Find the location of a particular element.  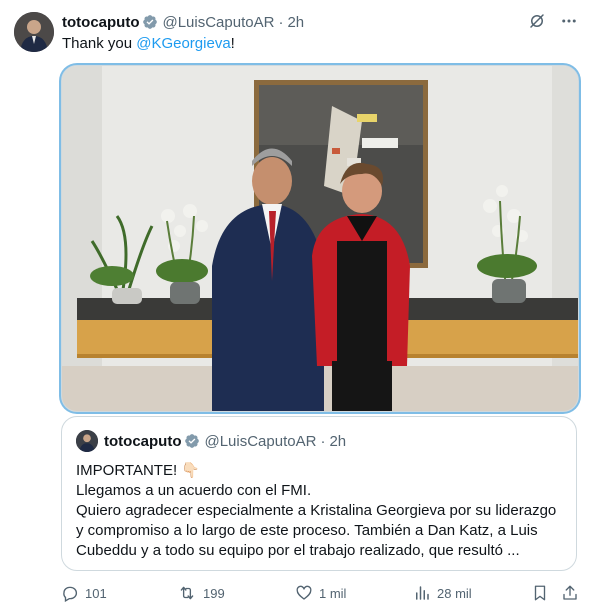

quoted-line: IMPORTANTE! 👇🏻 is located at coordinates (138, 470).